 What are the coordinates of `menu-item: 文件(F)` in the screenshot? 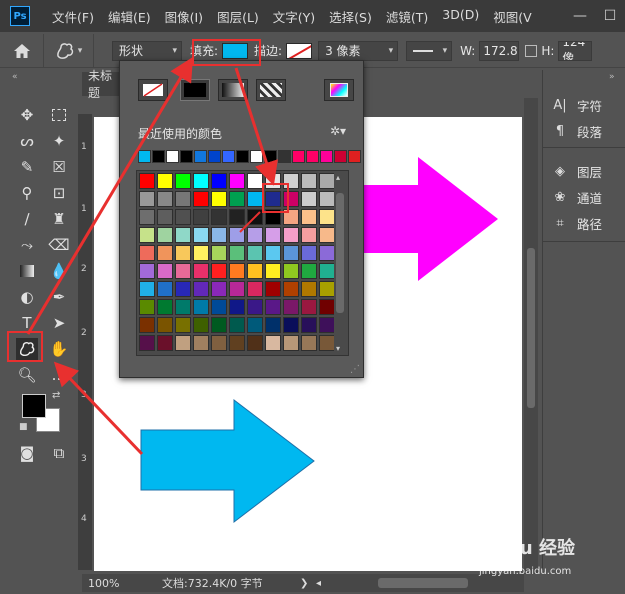 It's located at (73, 16).